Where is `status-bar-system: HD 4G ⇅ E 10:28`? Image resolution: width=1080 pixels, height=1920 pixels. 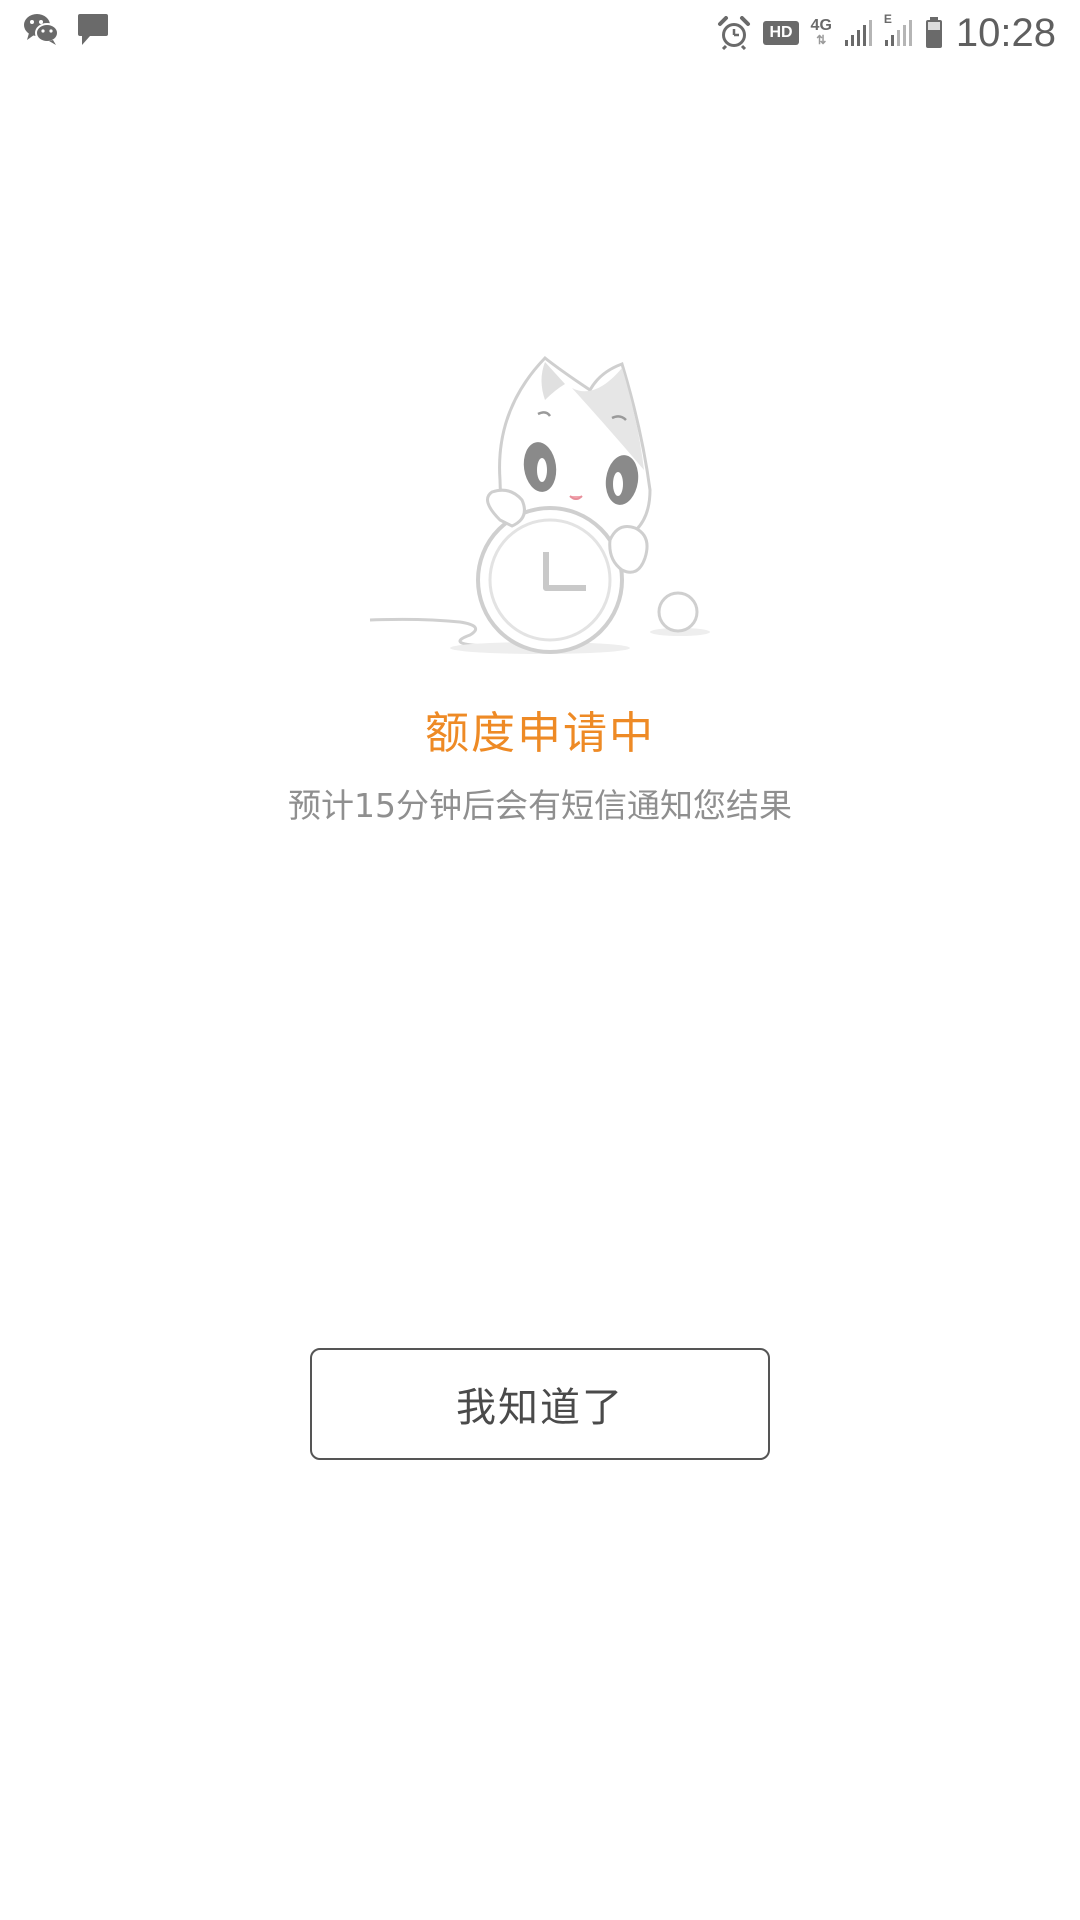
status-bar-system: HD 4G ⇅ E 10:28 is located at coordinates (886, 33).